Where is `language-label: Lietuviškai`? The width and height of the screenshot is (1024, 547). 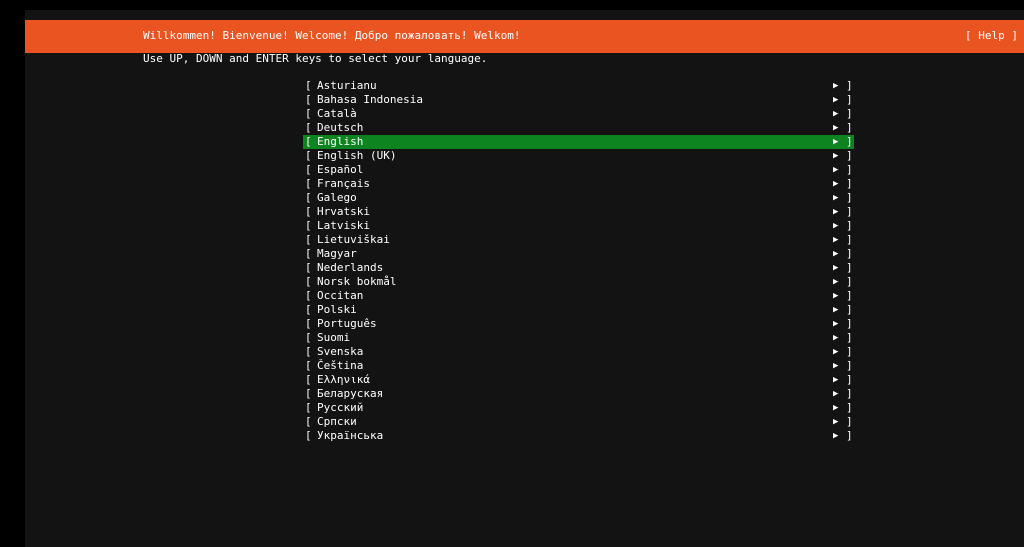
language-label: Lietuviškai is located at coordinates (353, 239).